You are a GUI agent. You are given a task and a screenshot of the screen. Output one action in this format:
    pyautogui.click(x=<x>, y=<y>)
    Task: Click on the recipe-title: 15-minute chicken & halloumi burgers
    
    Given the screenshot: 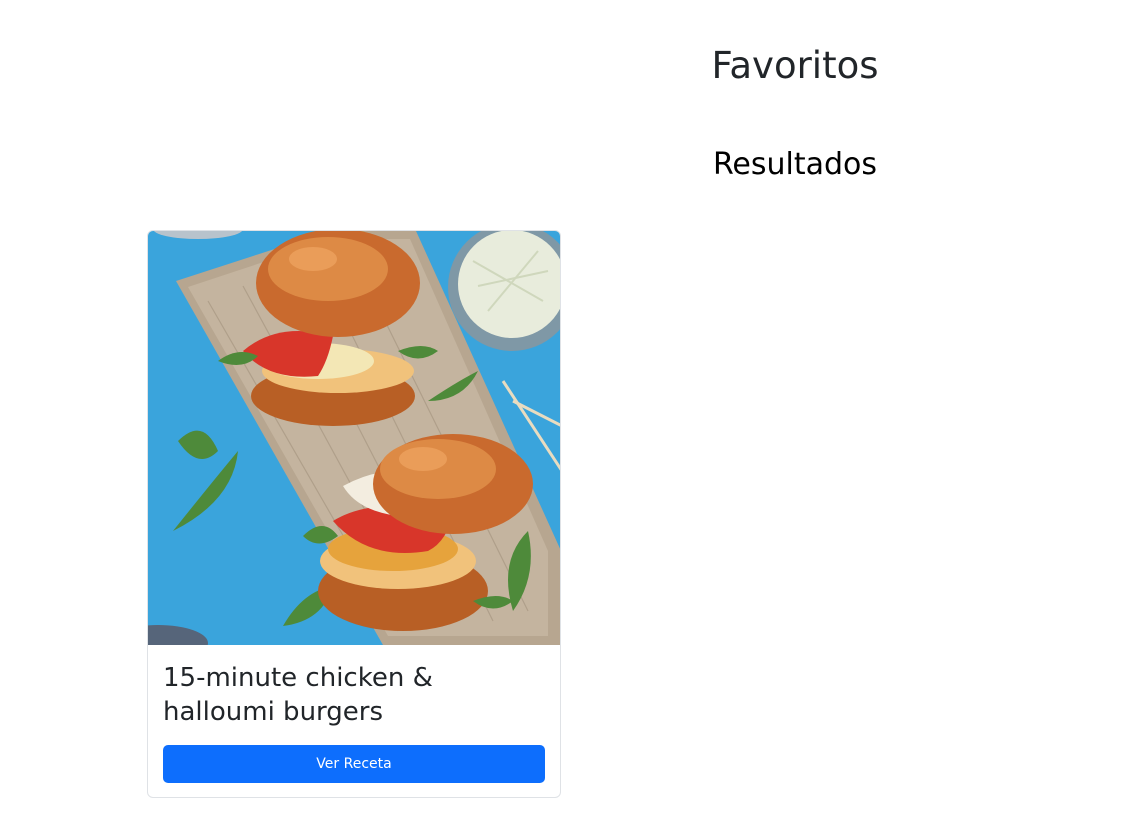 What is the action you would take?
    pyautogui.click(x=298, y=695)
    